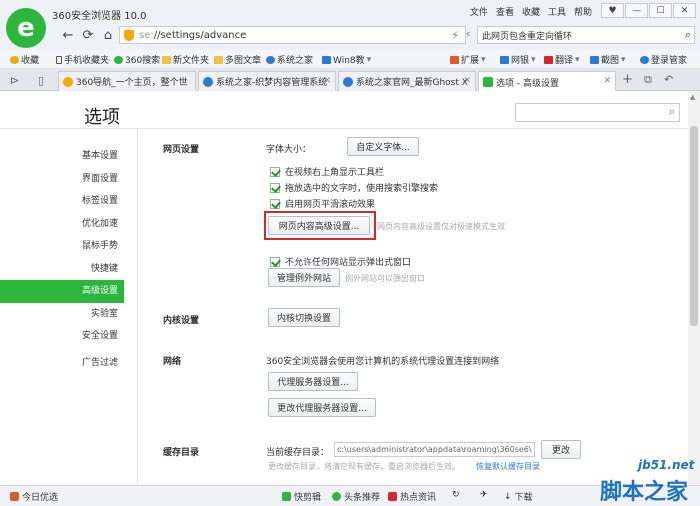 The height and width of the screenshot is (506, 700). What do you see at coordinates (508, 466) in the screenshot?
I see `restore-cache-link: 恢复默认缓存目录` at bounding box center [508, 466].